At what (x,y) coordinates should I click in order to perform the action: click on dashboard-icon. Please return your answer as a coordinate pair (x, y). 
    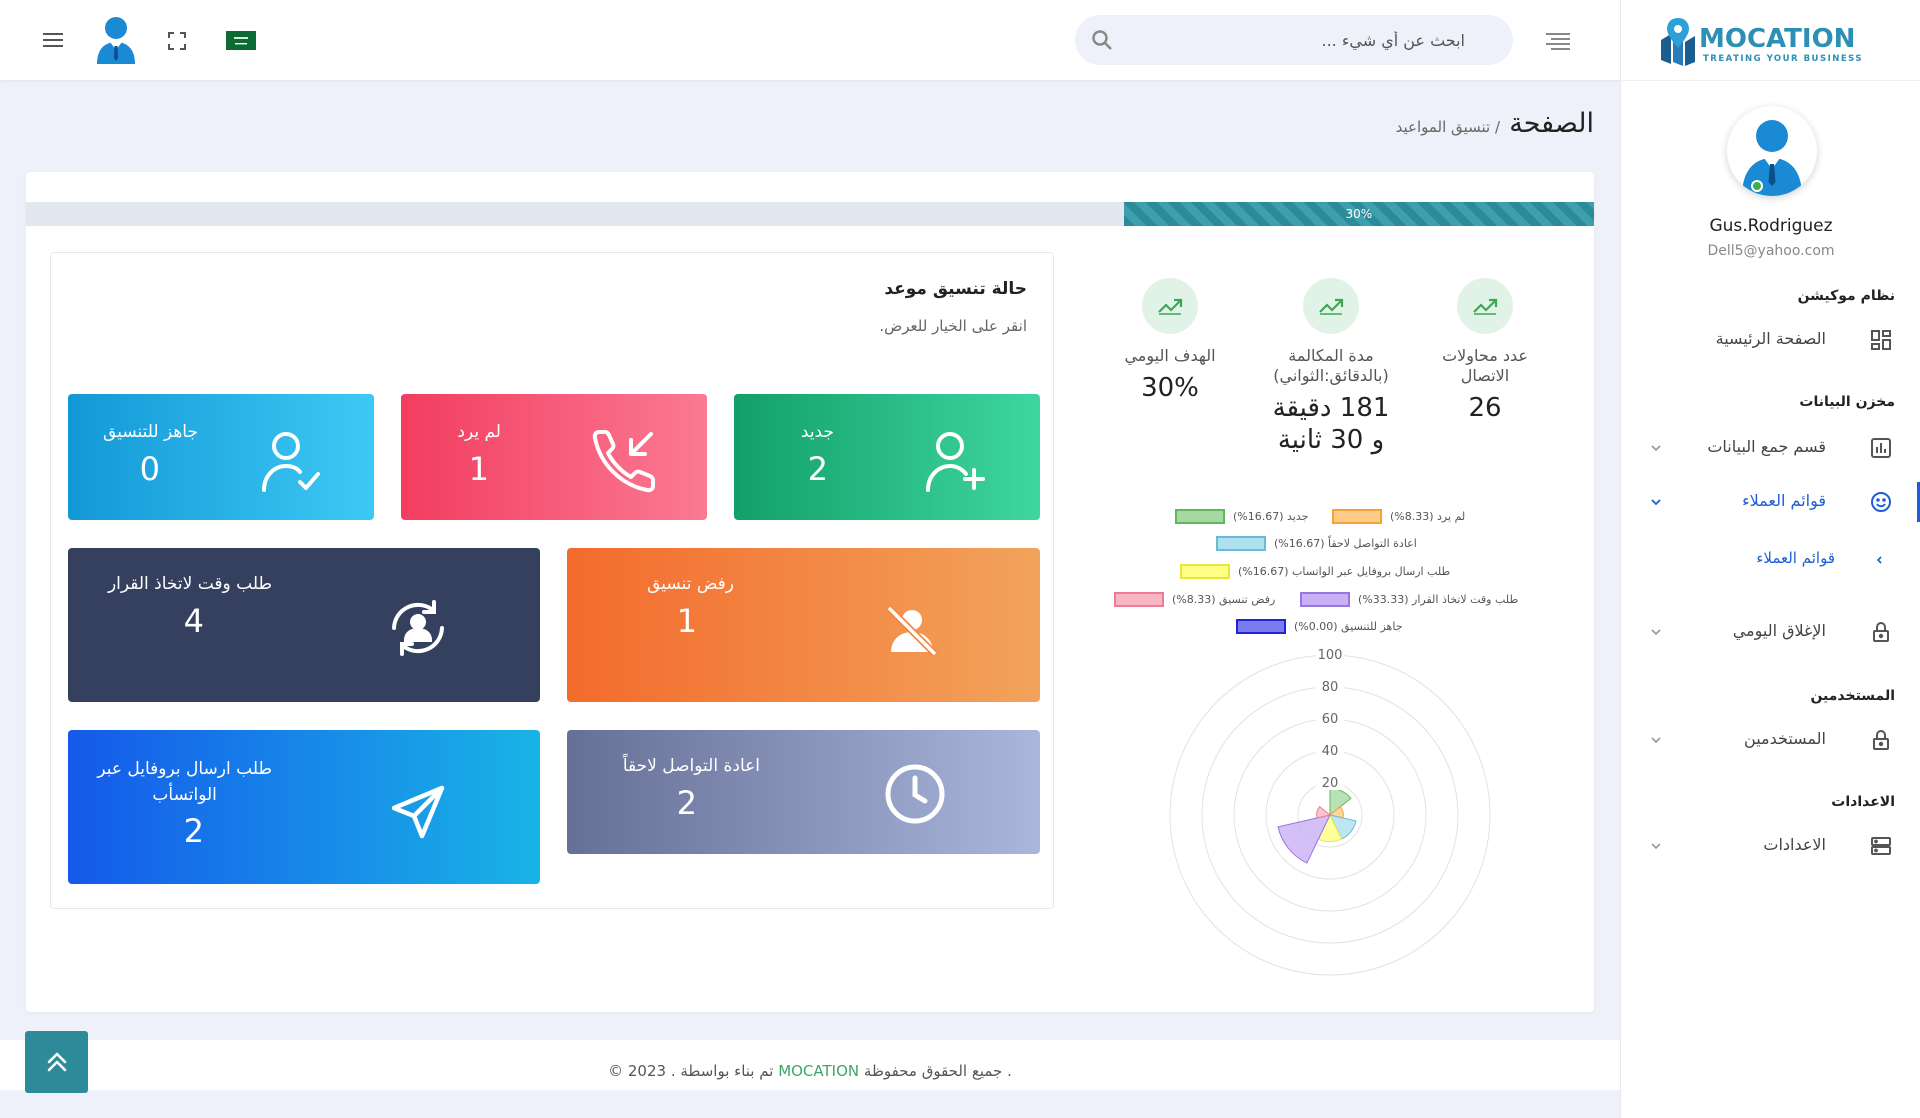
    Looking at the image, I should click on (1881, 340).